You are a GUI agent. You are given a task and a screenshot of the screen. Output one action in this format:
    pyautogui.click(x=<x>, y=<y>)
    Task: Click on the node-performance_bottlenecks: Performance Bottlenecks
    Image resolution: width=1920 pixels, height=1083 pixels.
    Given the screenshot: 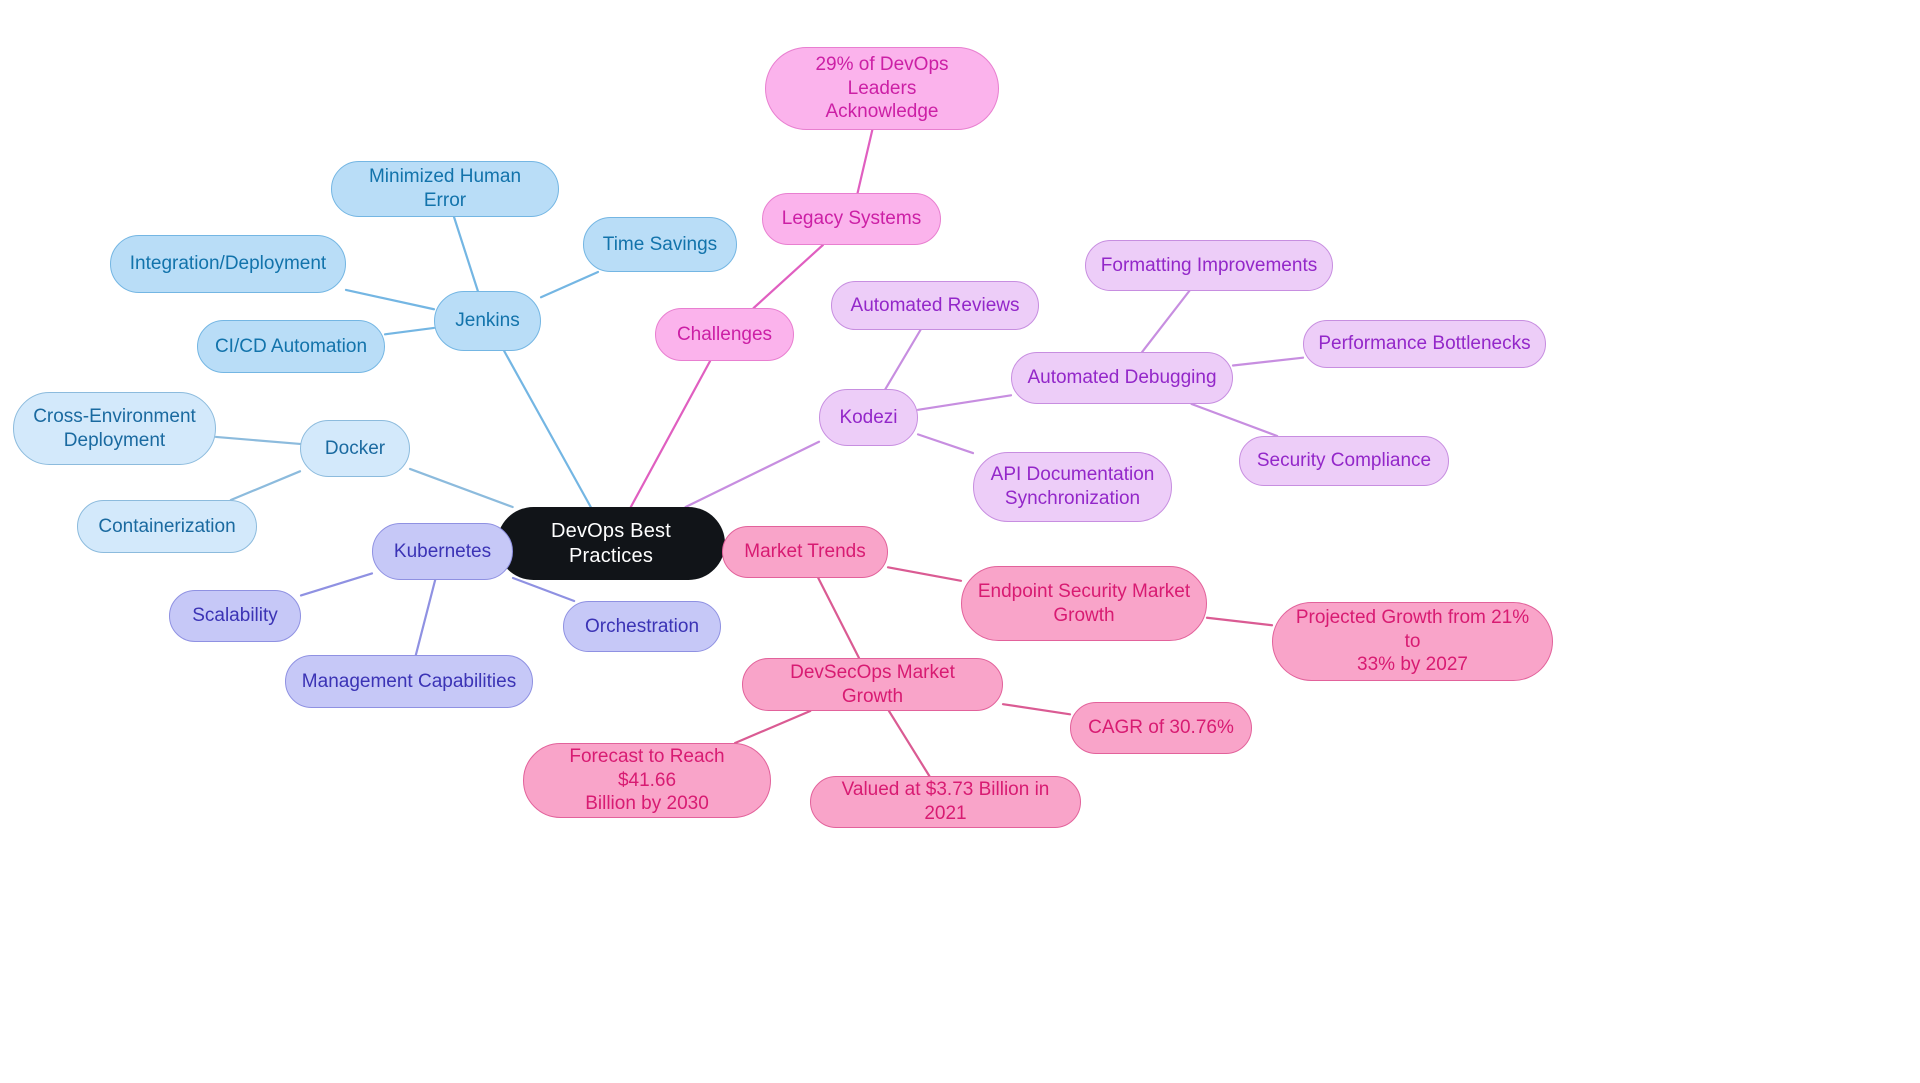 What is the action you would take?
    pyautogui.click(x=1424, y=344)
    